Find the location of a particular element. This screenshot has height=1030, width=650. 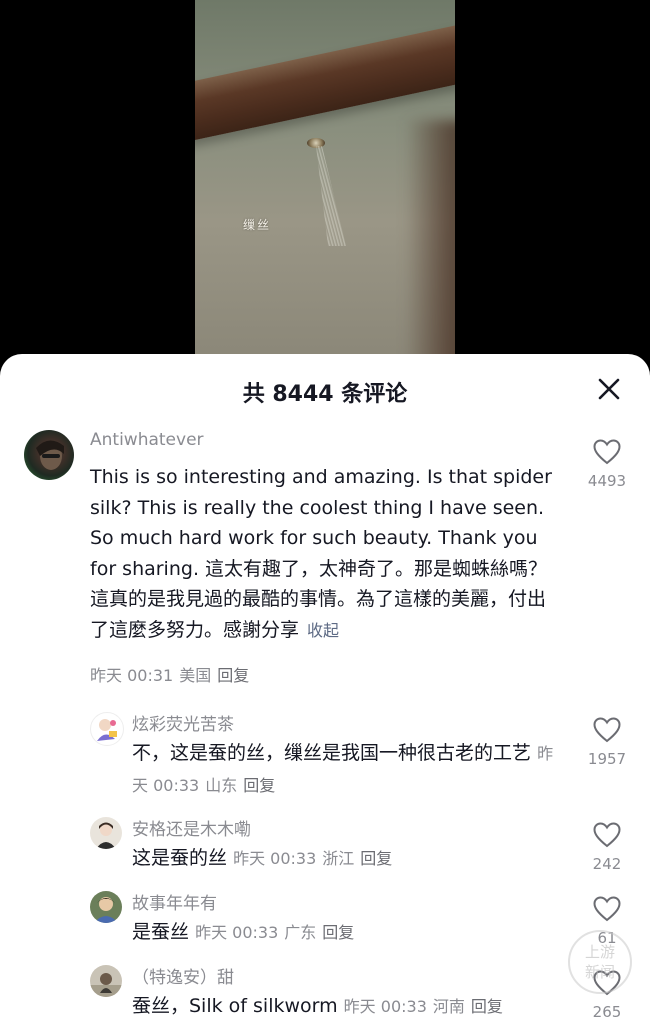

reply-body: 这是蚕的丝 is located at coordinates (180, 858).